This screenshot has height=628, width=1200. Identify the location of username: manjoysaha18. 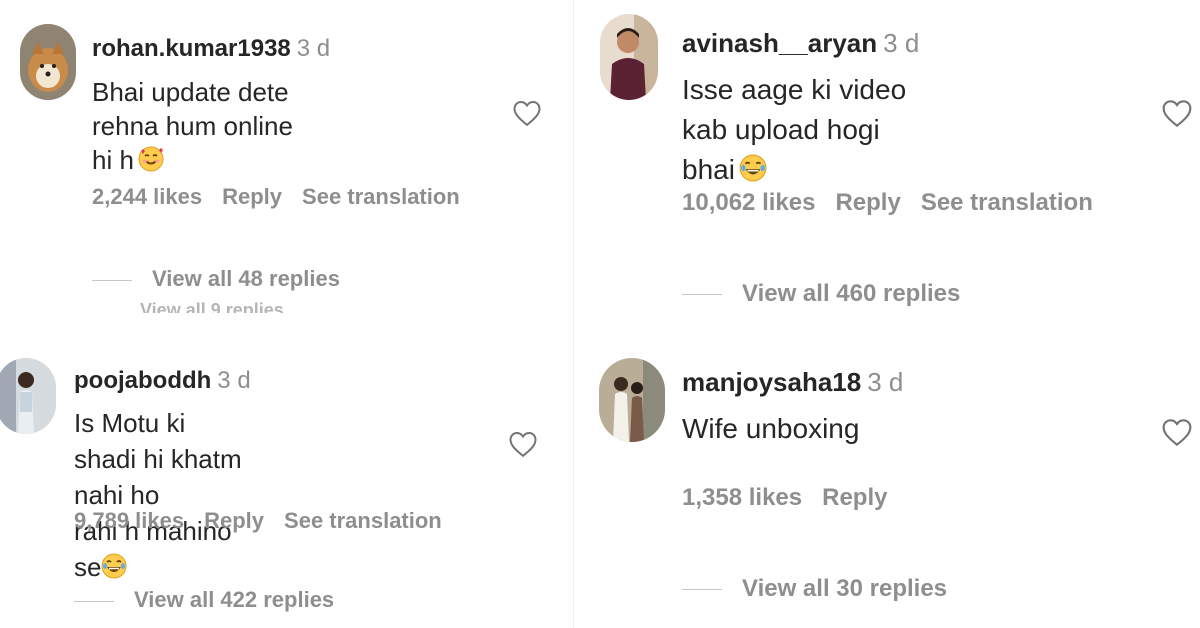
(771, 382).